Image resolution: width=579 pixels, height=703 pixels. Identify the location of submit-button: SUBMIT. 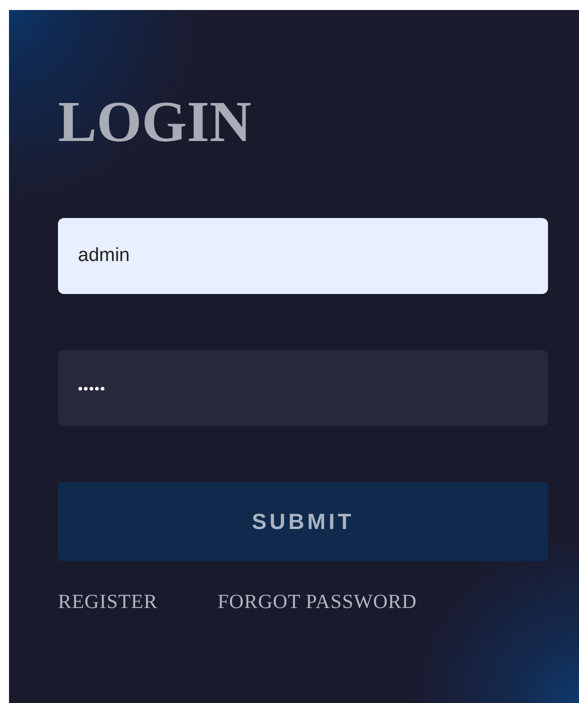
(303, 521).